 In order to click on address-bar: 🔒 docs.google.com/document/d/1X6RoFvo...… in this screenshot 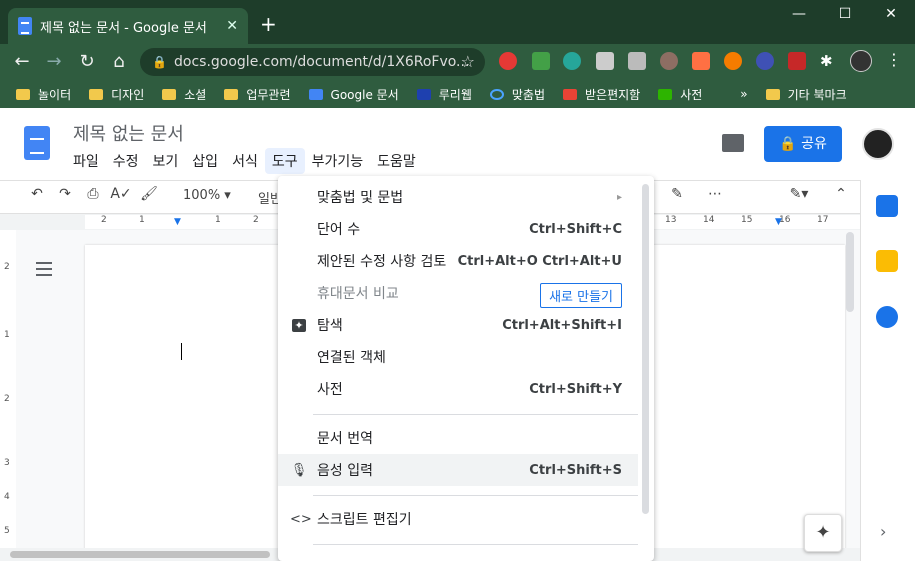, I will do `click(312, 62)`.